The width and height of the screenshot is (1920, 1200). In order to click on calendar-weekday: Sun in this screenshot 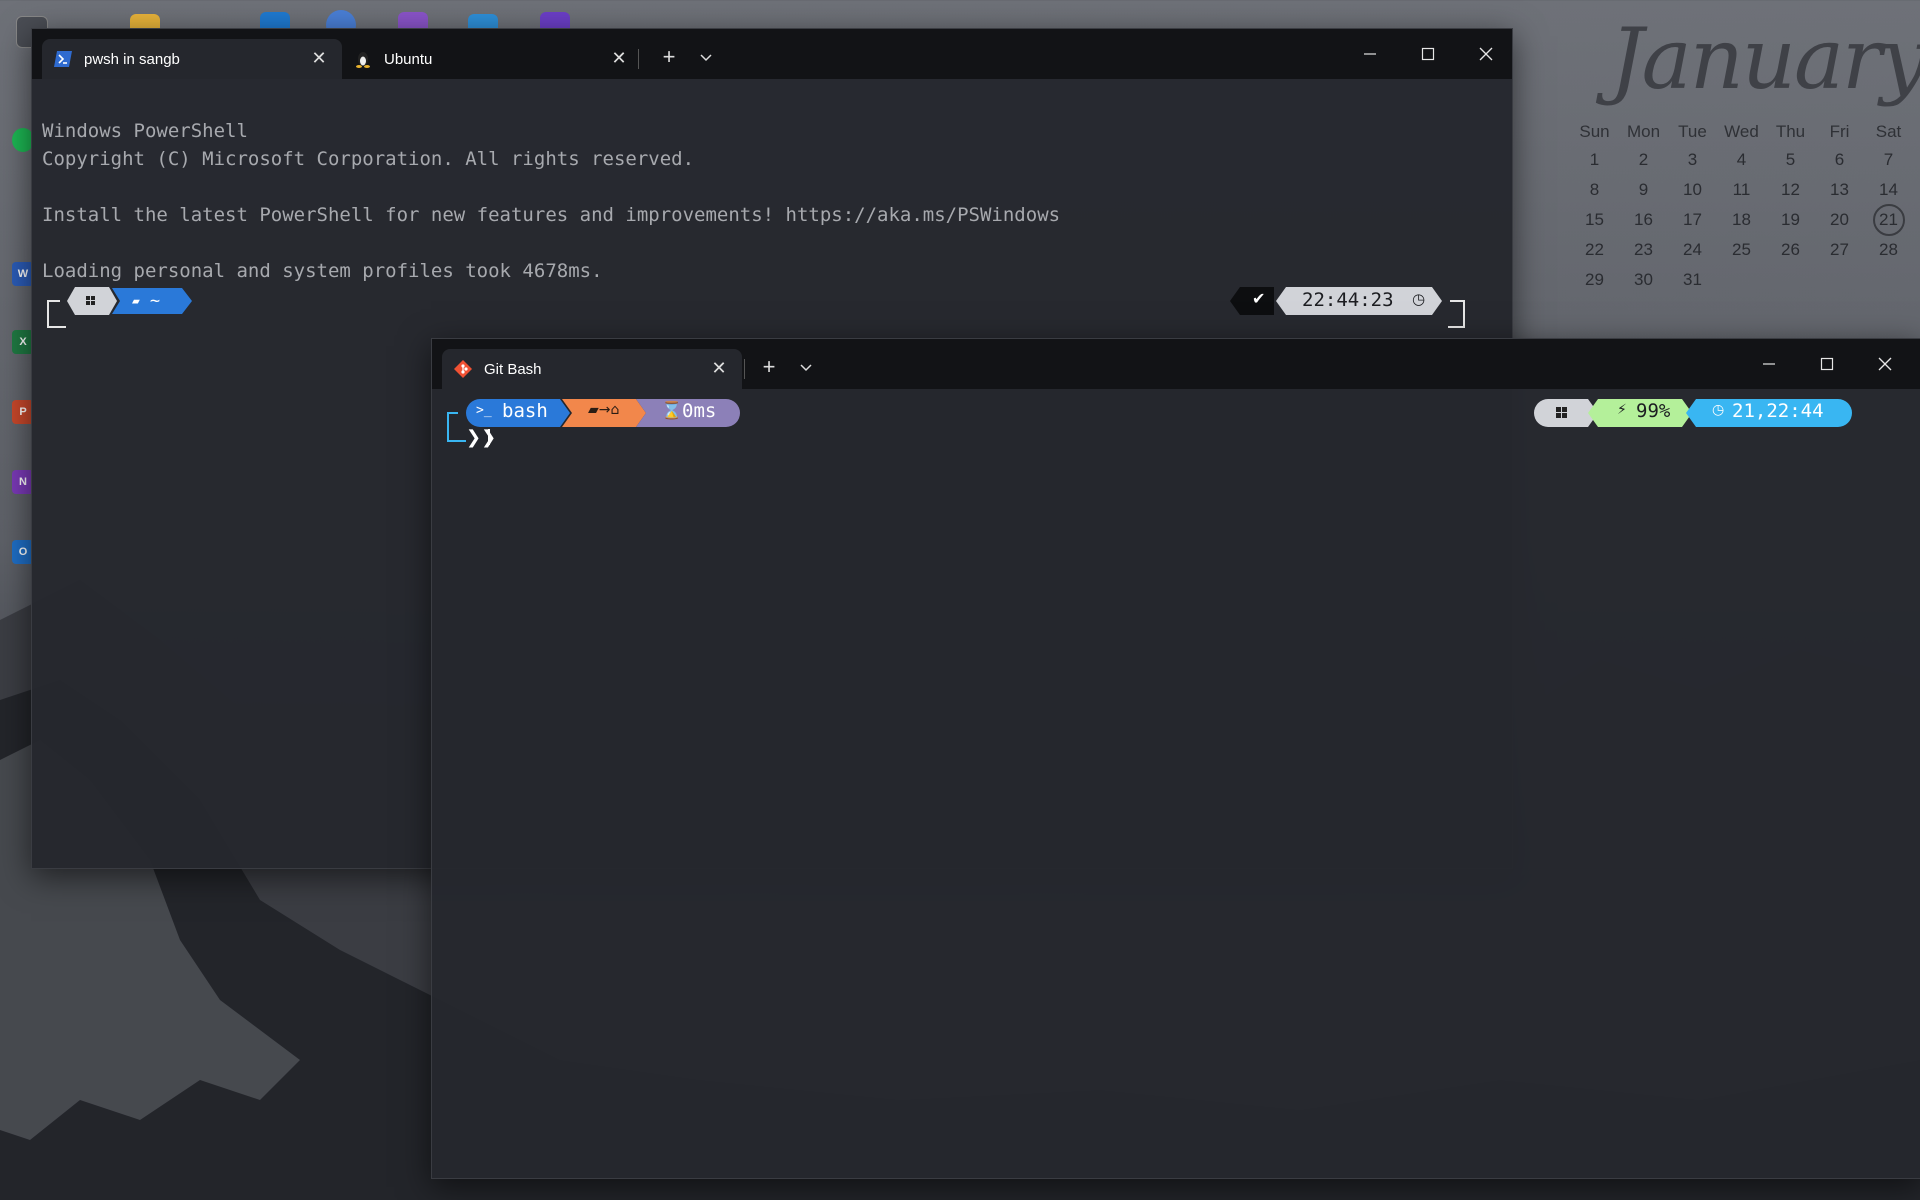, I will do `click(1594, 131)`.